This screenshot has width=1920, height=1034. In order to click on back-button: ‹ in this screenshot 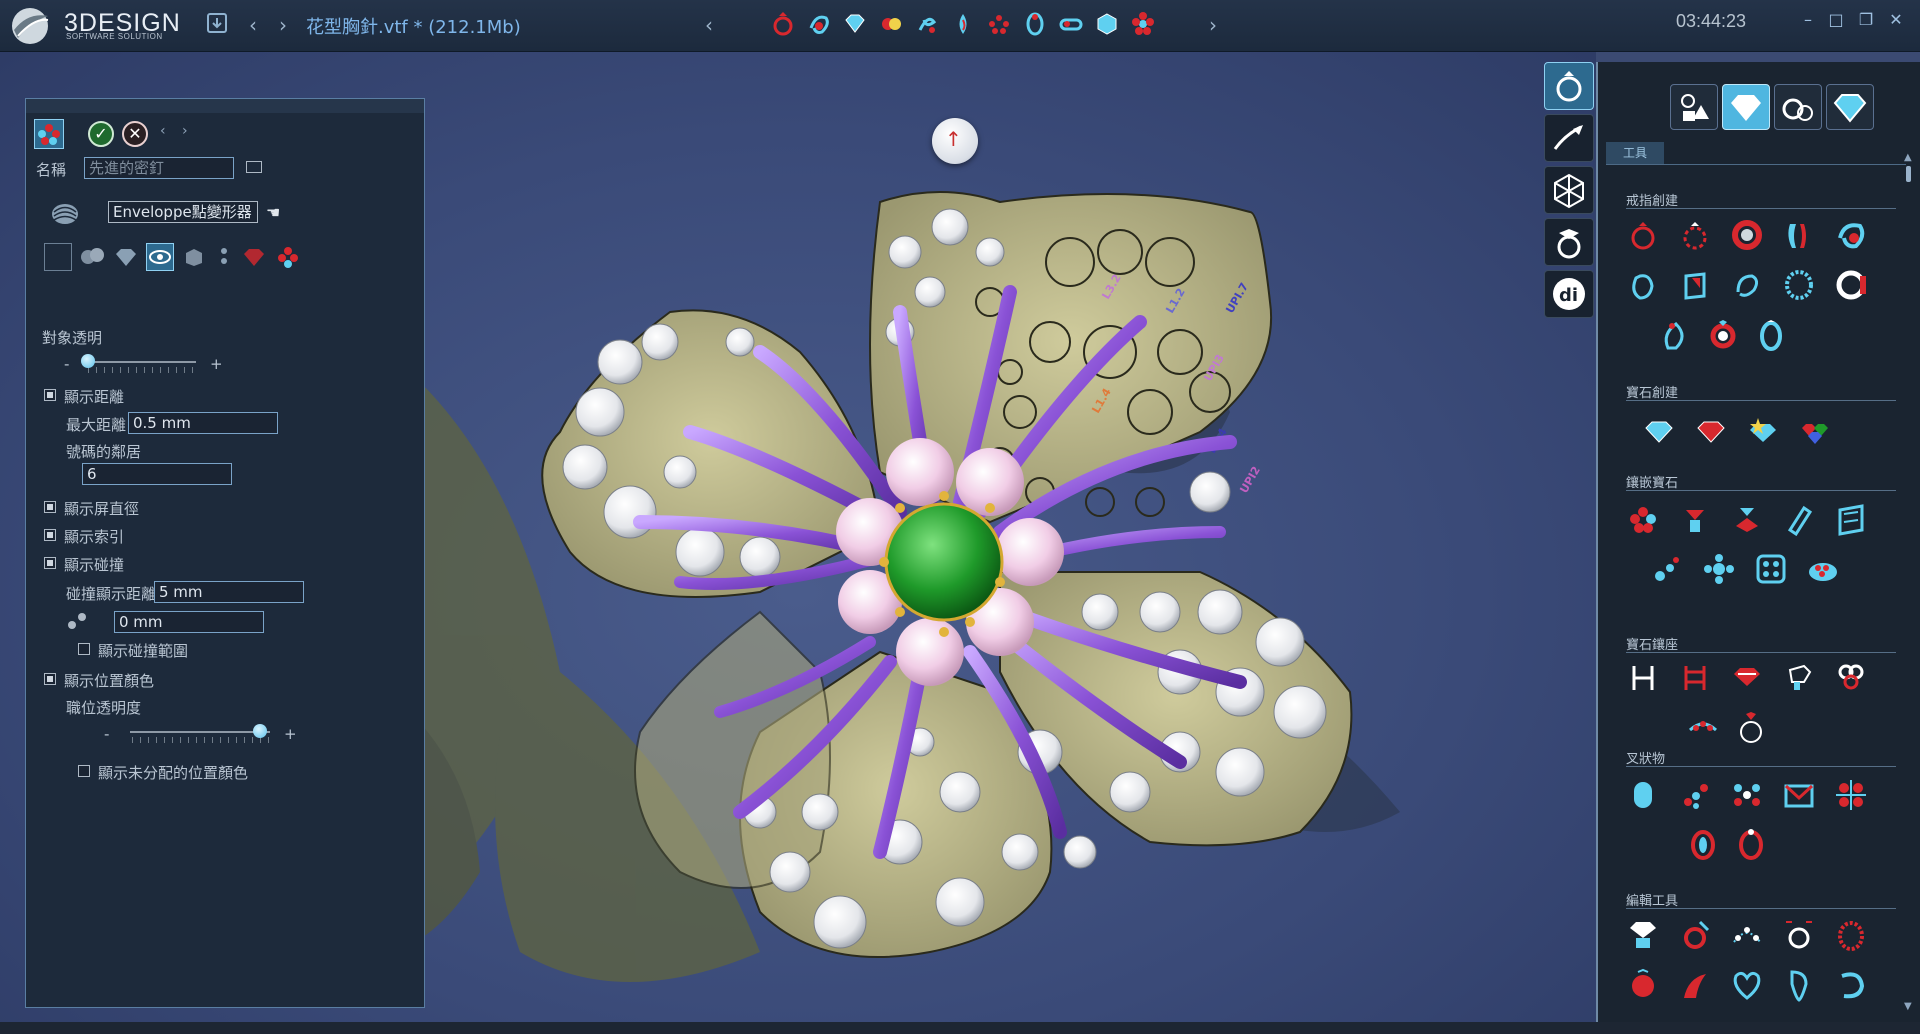, I will do `click(253, 25)`.